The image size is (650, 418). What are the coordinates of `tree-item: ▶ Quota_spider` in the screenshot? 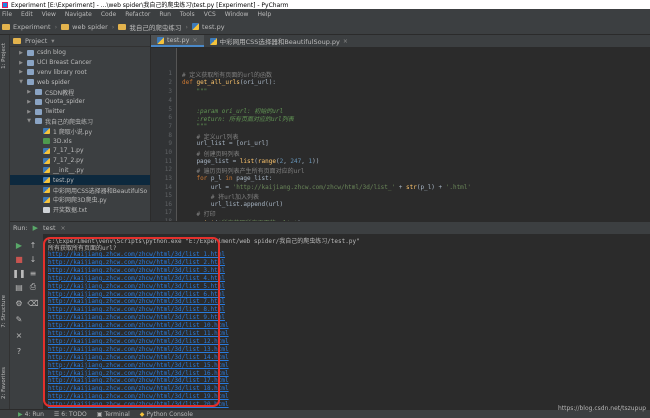 It's located at (80, 102).